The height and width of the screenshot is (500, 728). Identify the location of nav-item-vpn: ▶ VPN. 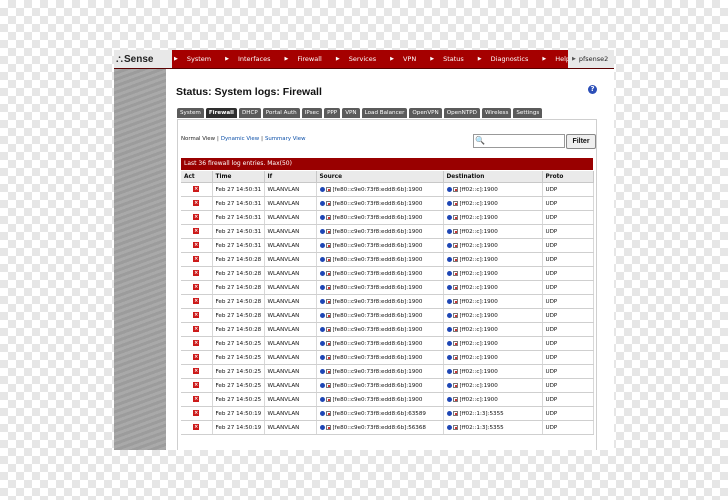
(410, 59).